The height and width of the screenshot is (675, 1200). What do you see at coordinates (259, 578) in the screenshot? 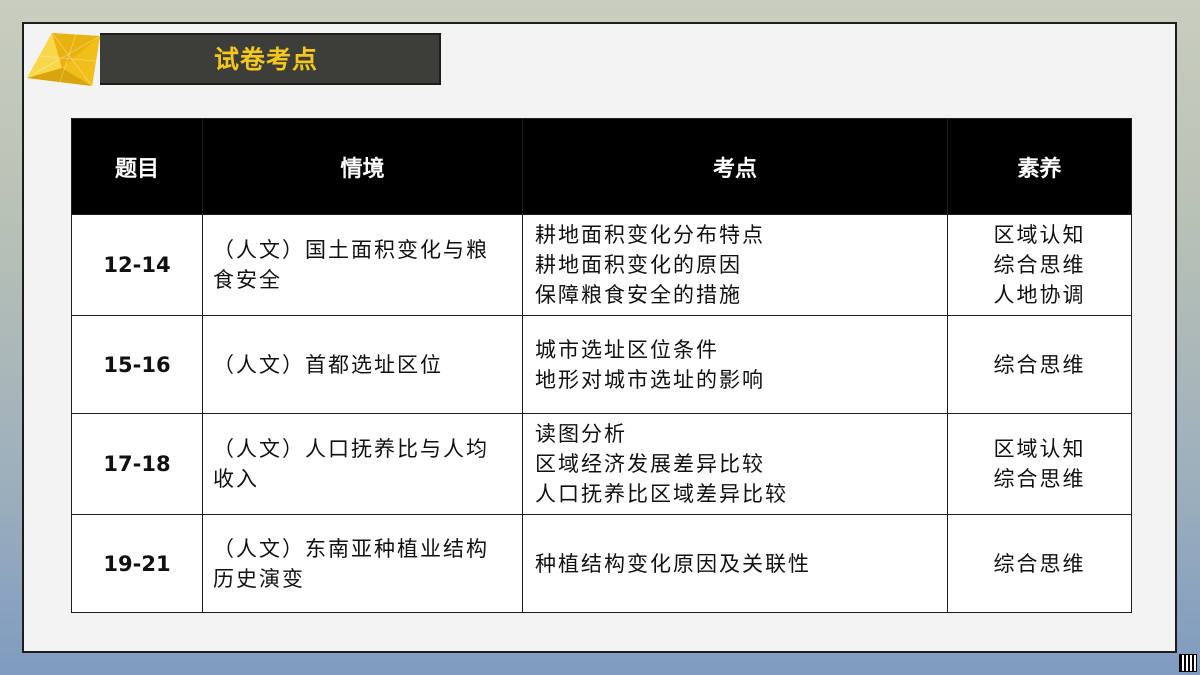
I see `context-line: 历史演变` at bounding box center [259, 578].